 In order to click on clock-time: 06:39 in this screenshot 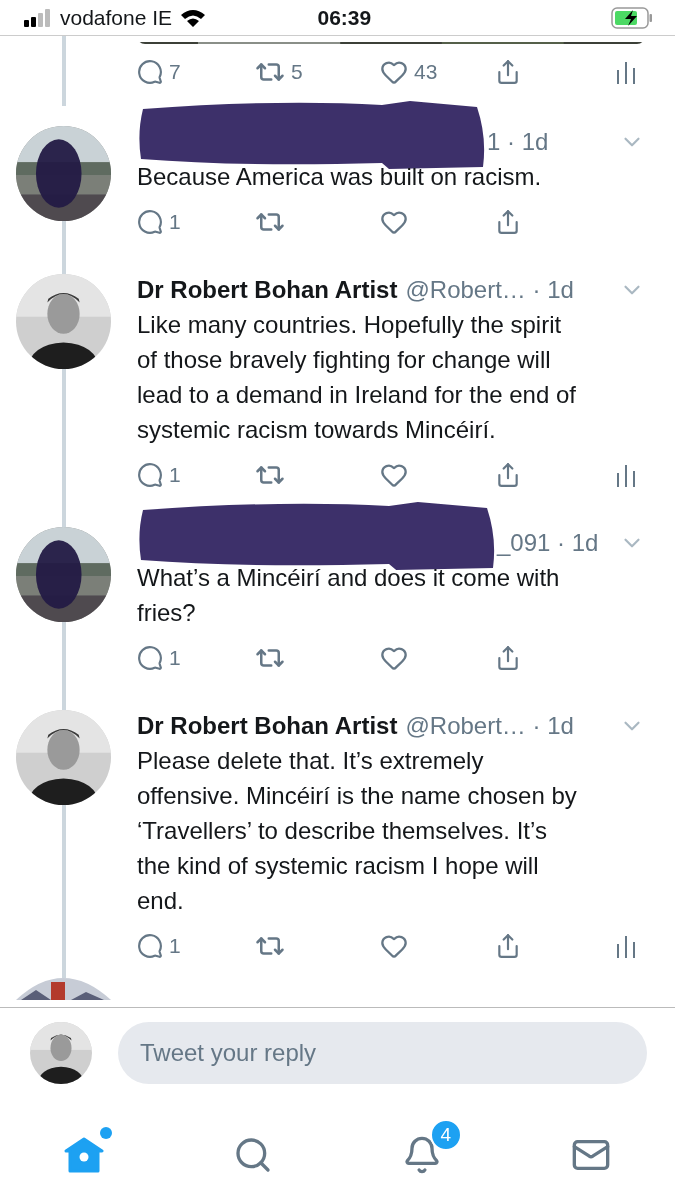, I will do `click(345, 17)`.